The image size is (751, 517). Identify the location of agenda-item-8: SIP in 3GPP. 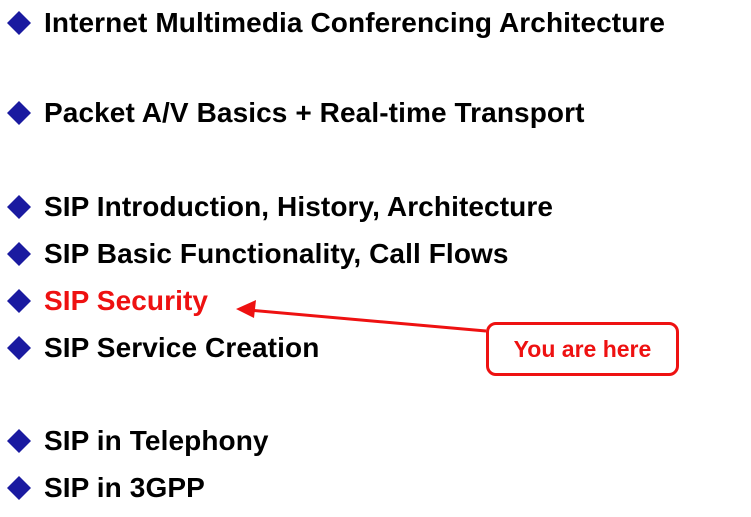
(102, 488).